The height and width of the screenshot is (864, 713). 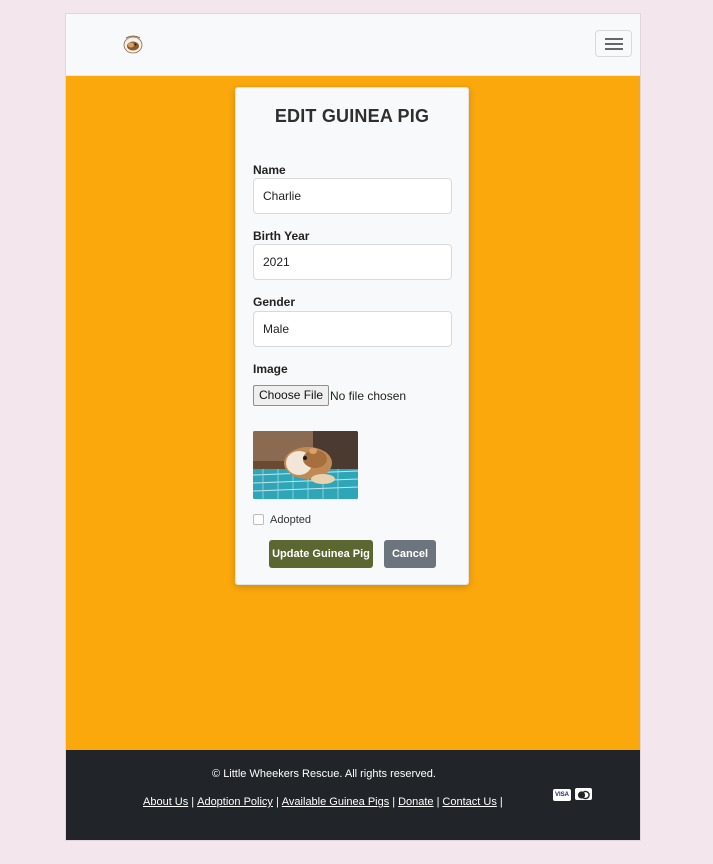 What do you see at coordinates (613, 43) in the screenshot?
I see `navbar-toggler-button` at bounding box center [613, 43].